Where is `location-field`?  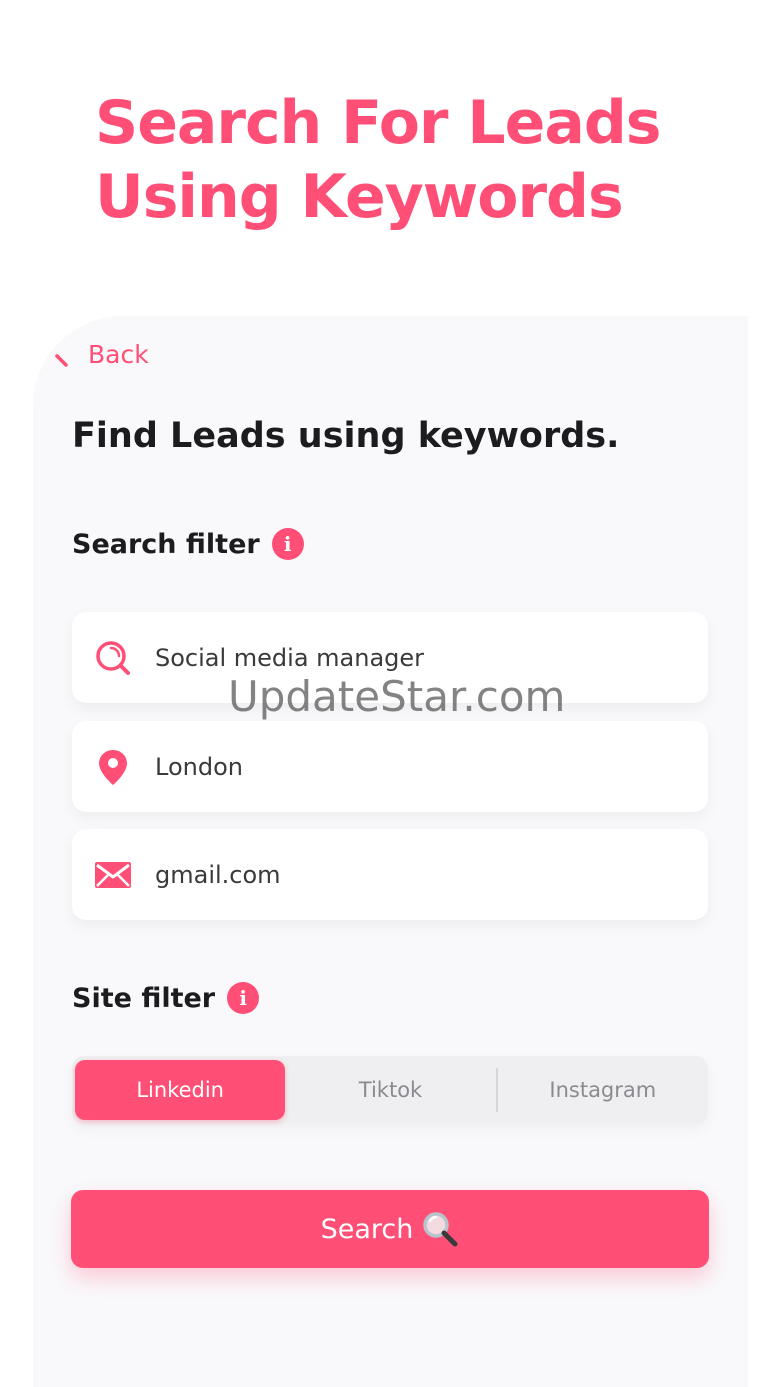
location-field is located at coordinates (390, 766).